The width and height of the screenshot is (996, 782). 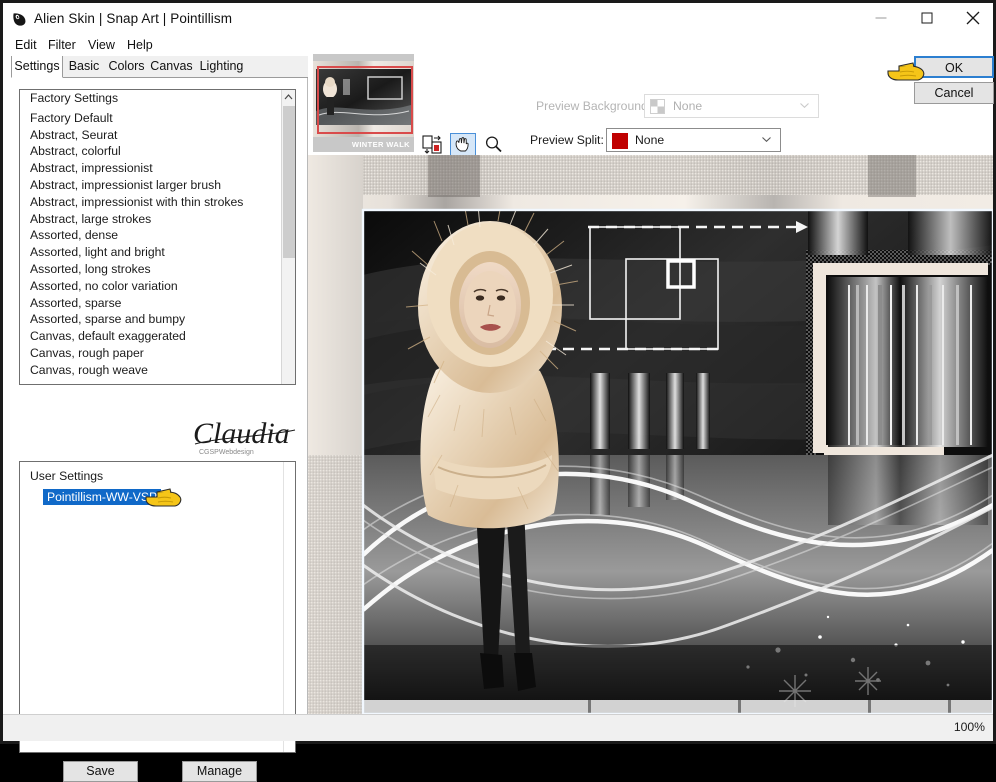 What do you see at coordinates (151, 319) in the screenshot?
I see `list-item: Assorted, sparse and bumpy` at bounding box center [151, 319].